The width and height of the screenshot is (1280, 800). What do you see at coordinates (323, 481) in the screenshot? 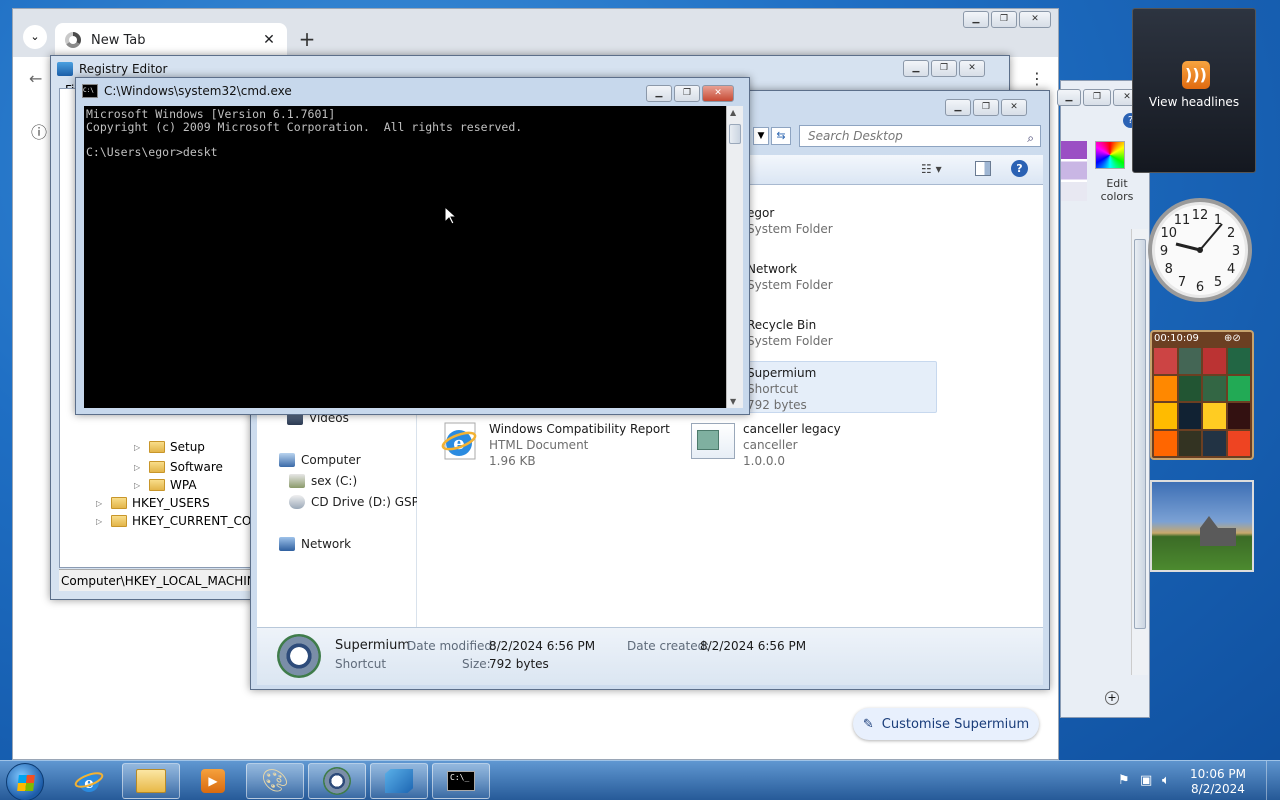
I see `nav-item-drive-c: sex (C:)` at bounding box center [323, 481].